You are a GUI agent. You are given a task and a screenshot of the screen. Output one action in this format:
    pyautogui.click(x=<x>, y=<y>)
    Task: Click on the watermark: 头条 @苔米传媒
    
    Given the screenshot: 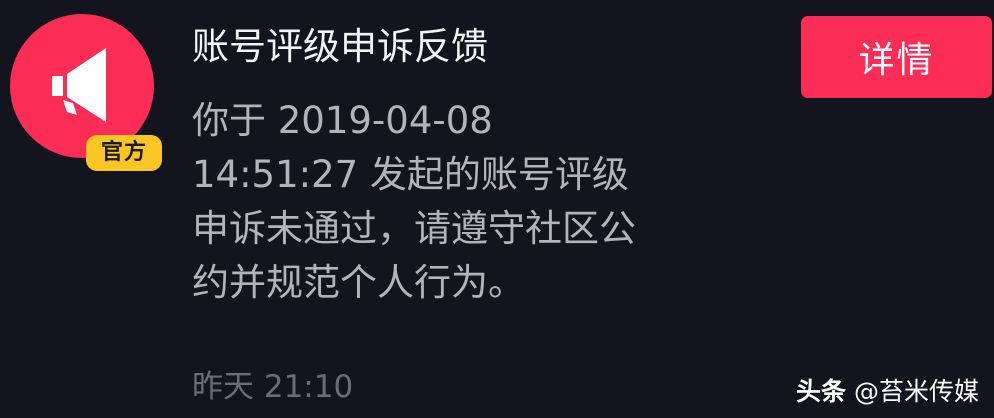 What is the action you would take?
    pyautogui.click(x=887, y=392)
    